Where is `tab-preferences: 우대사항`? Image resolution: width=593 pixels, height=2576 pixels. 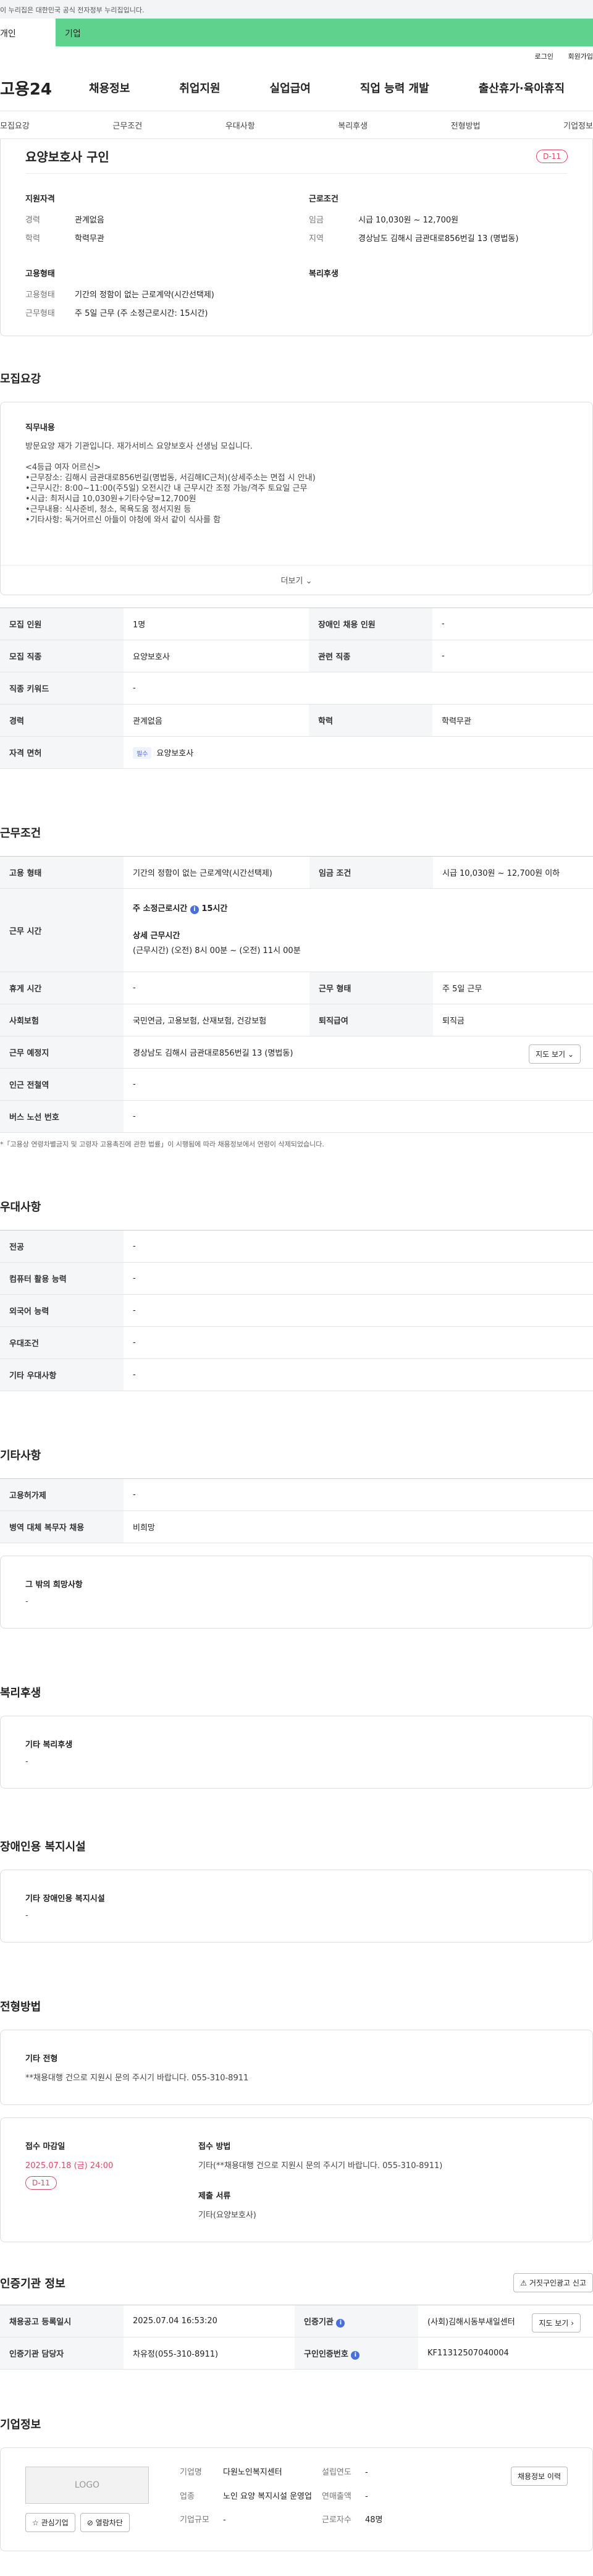
tab-preferences: 우대사항 is located at coordinates (240, 125).